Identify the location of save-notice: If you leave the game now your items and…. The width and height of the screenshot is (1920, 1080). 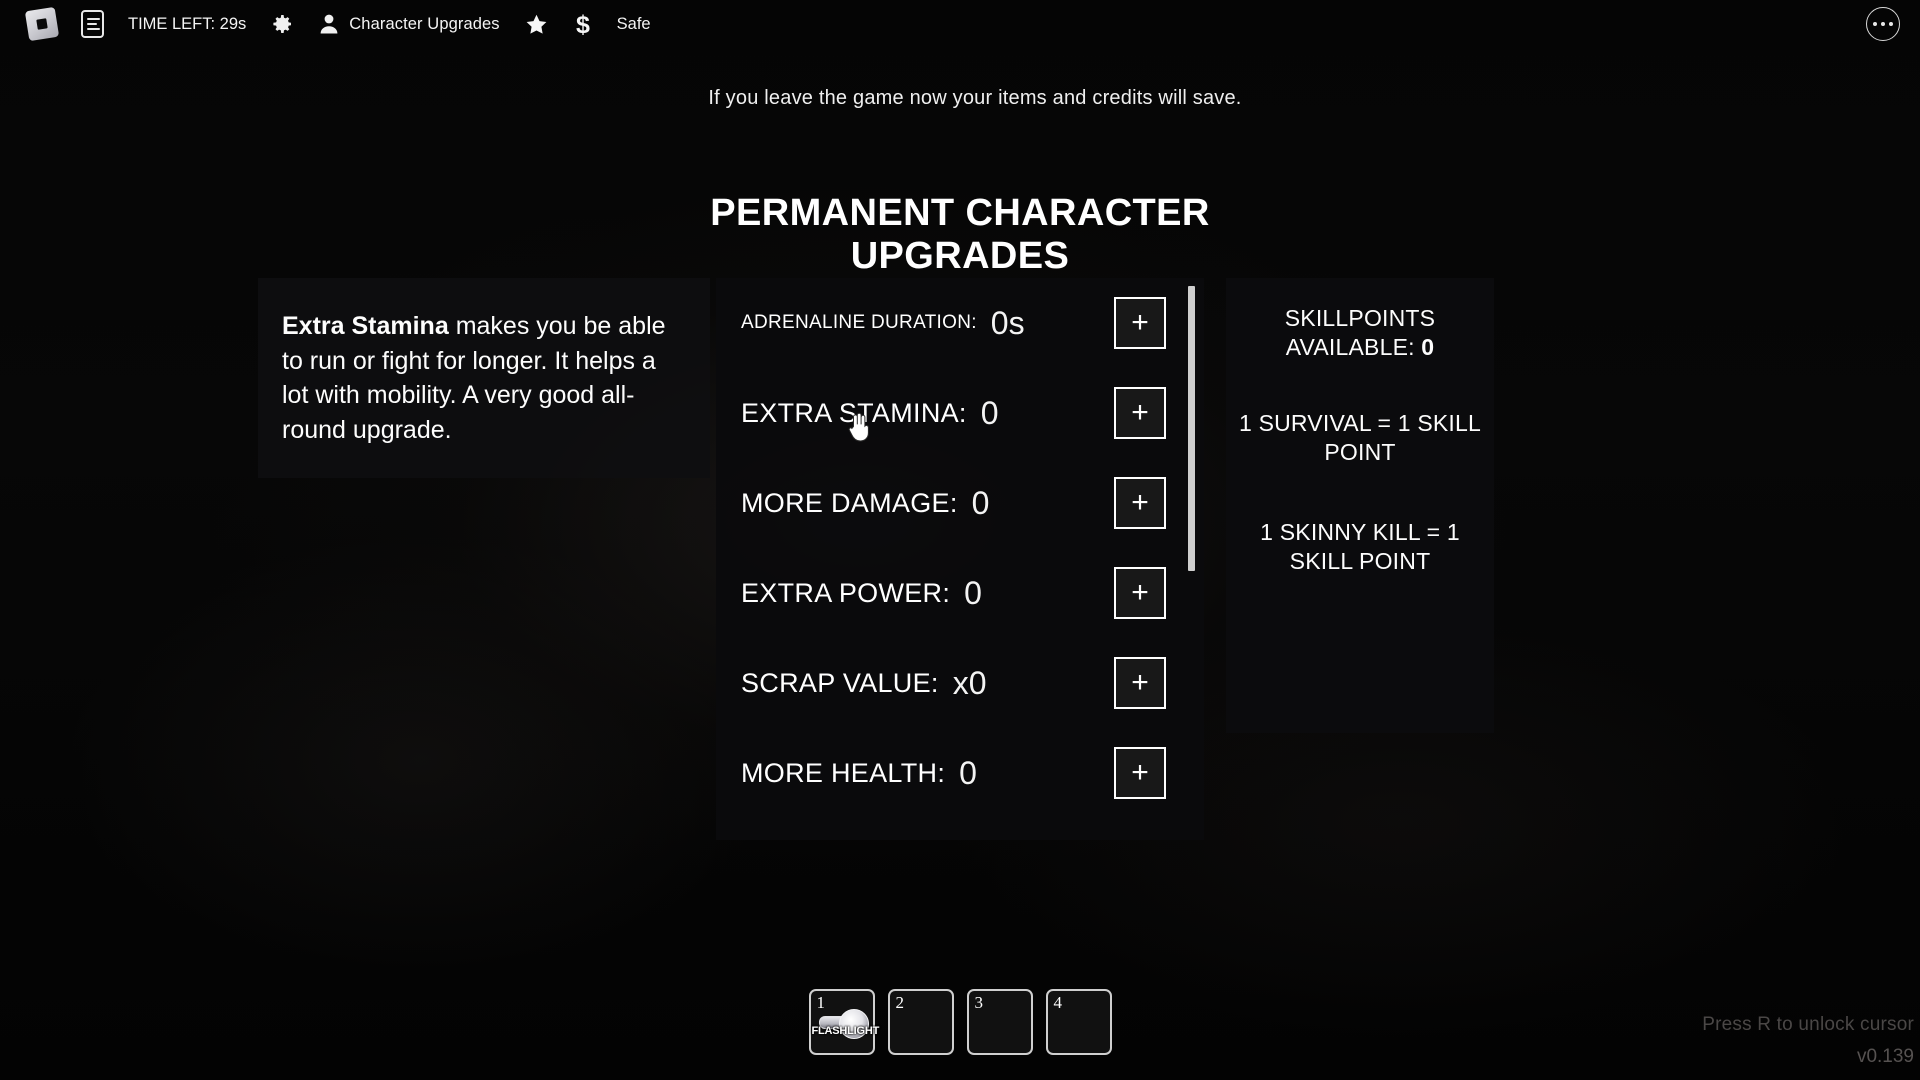
(960, 98).